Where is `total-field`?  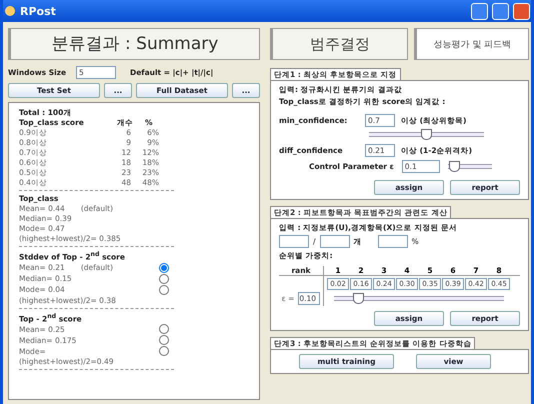
total-field is located at coordinates (335, 241).